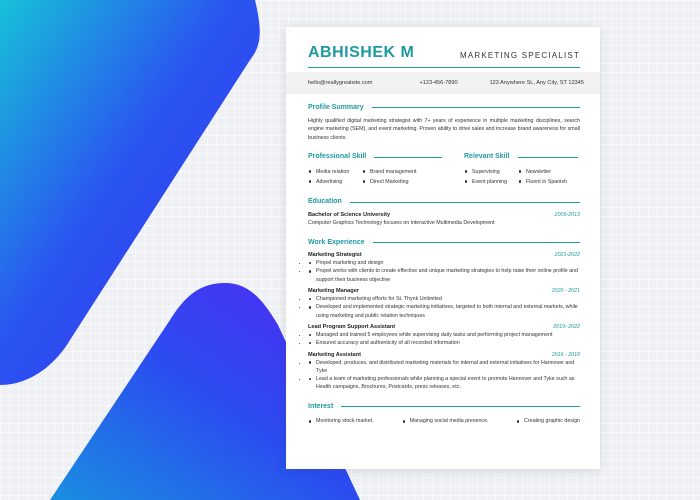 The width and height of the screenshot is (700, 500). What do you see at coordinates (389, 182) in the screenshot?
I see `skill-item: Direct Marketing` at bounding box center [389, 182].